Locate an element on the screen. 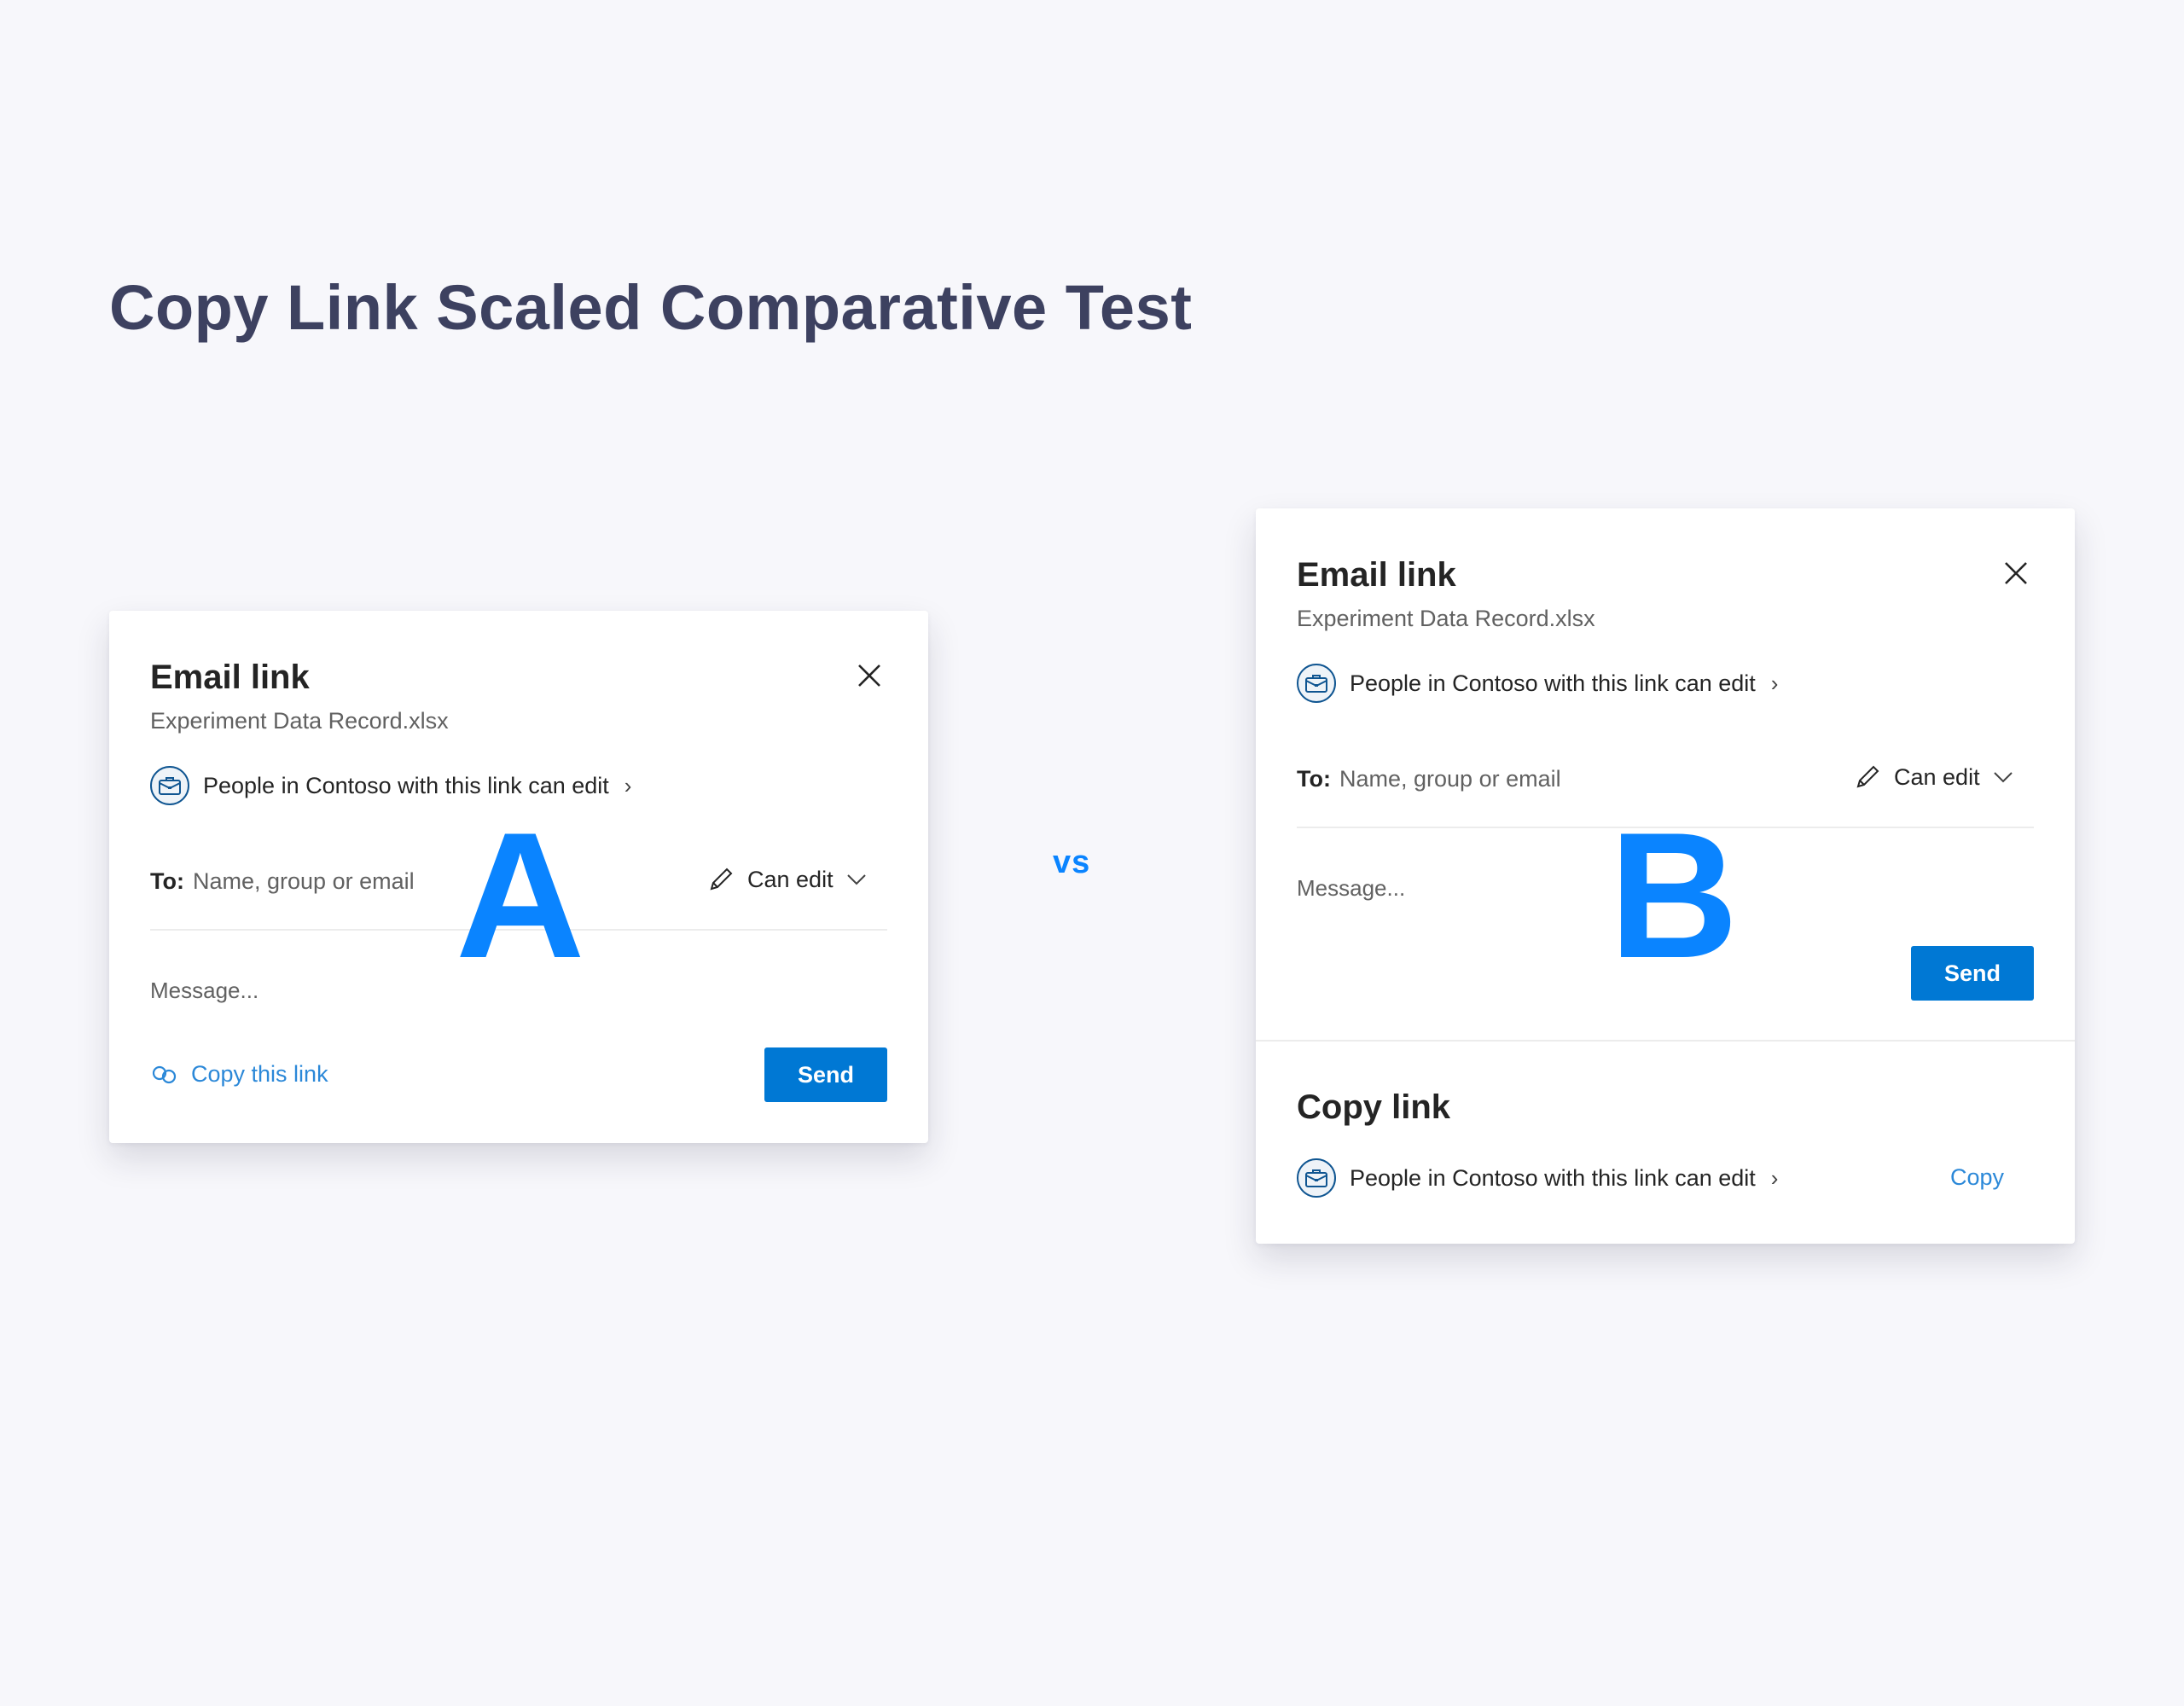 Image resolution: width=2184 pixels, height=1706 pixels. vs-label: vs is located at coordinates (1072, 862).